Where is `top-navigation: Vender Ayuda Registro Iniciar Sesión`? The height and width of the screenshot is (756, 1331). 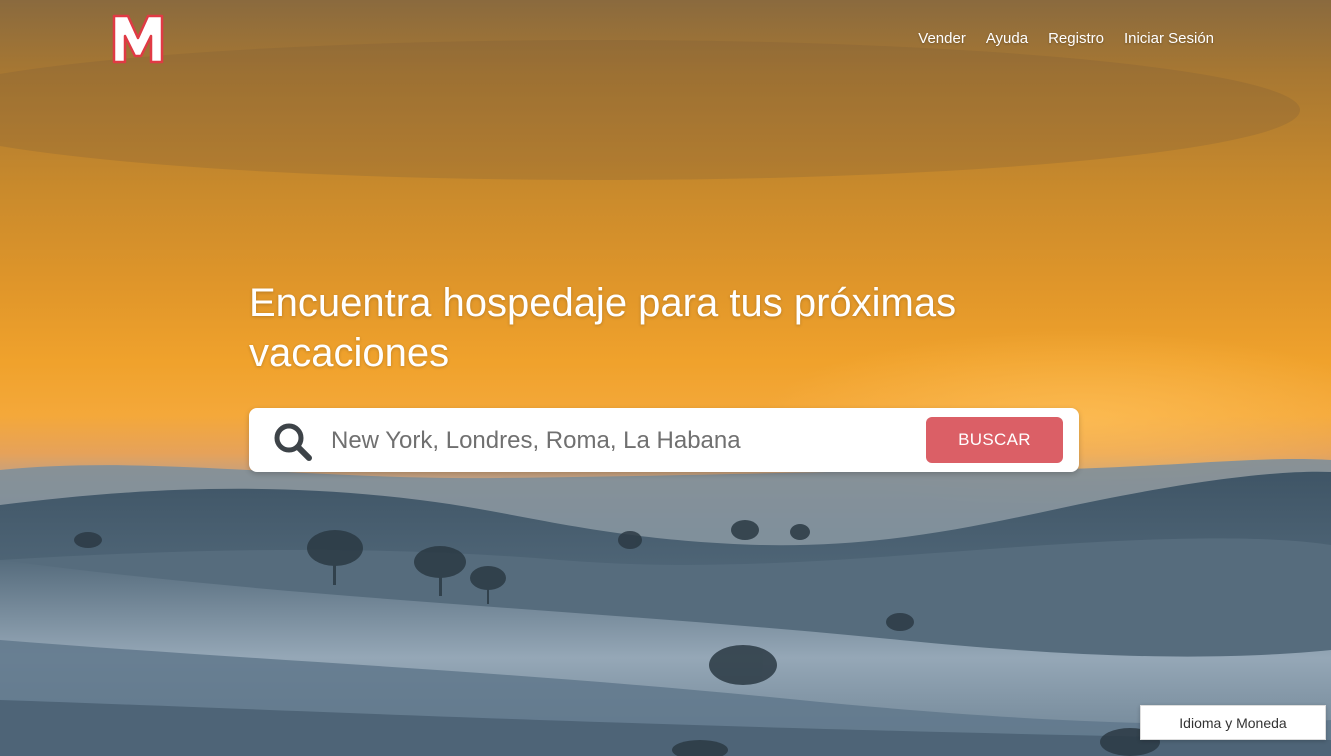
top-navigation: Vender Ayuda Registro Iniciar Sesión is located at coordinates (1066, 38).